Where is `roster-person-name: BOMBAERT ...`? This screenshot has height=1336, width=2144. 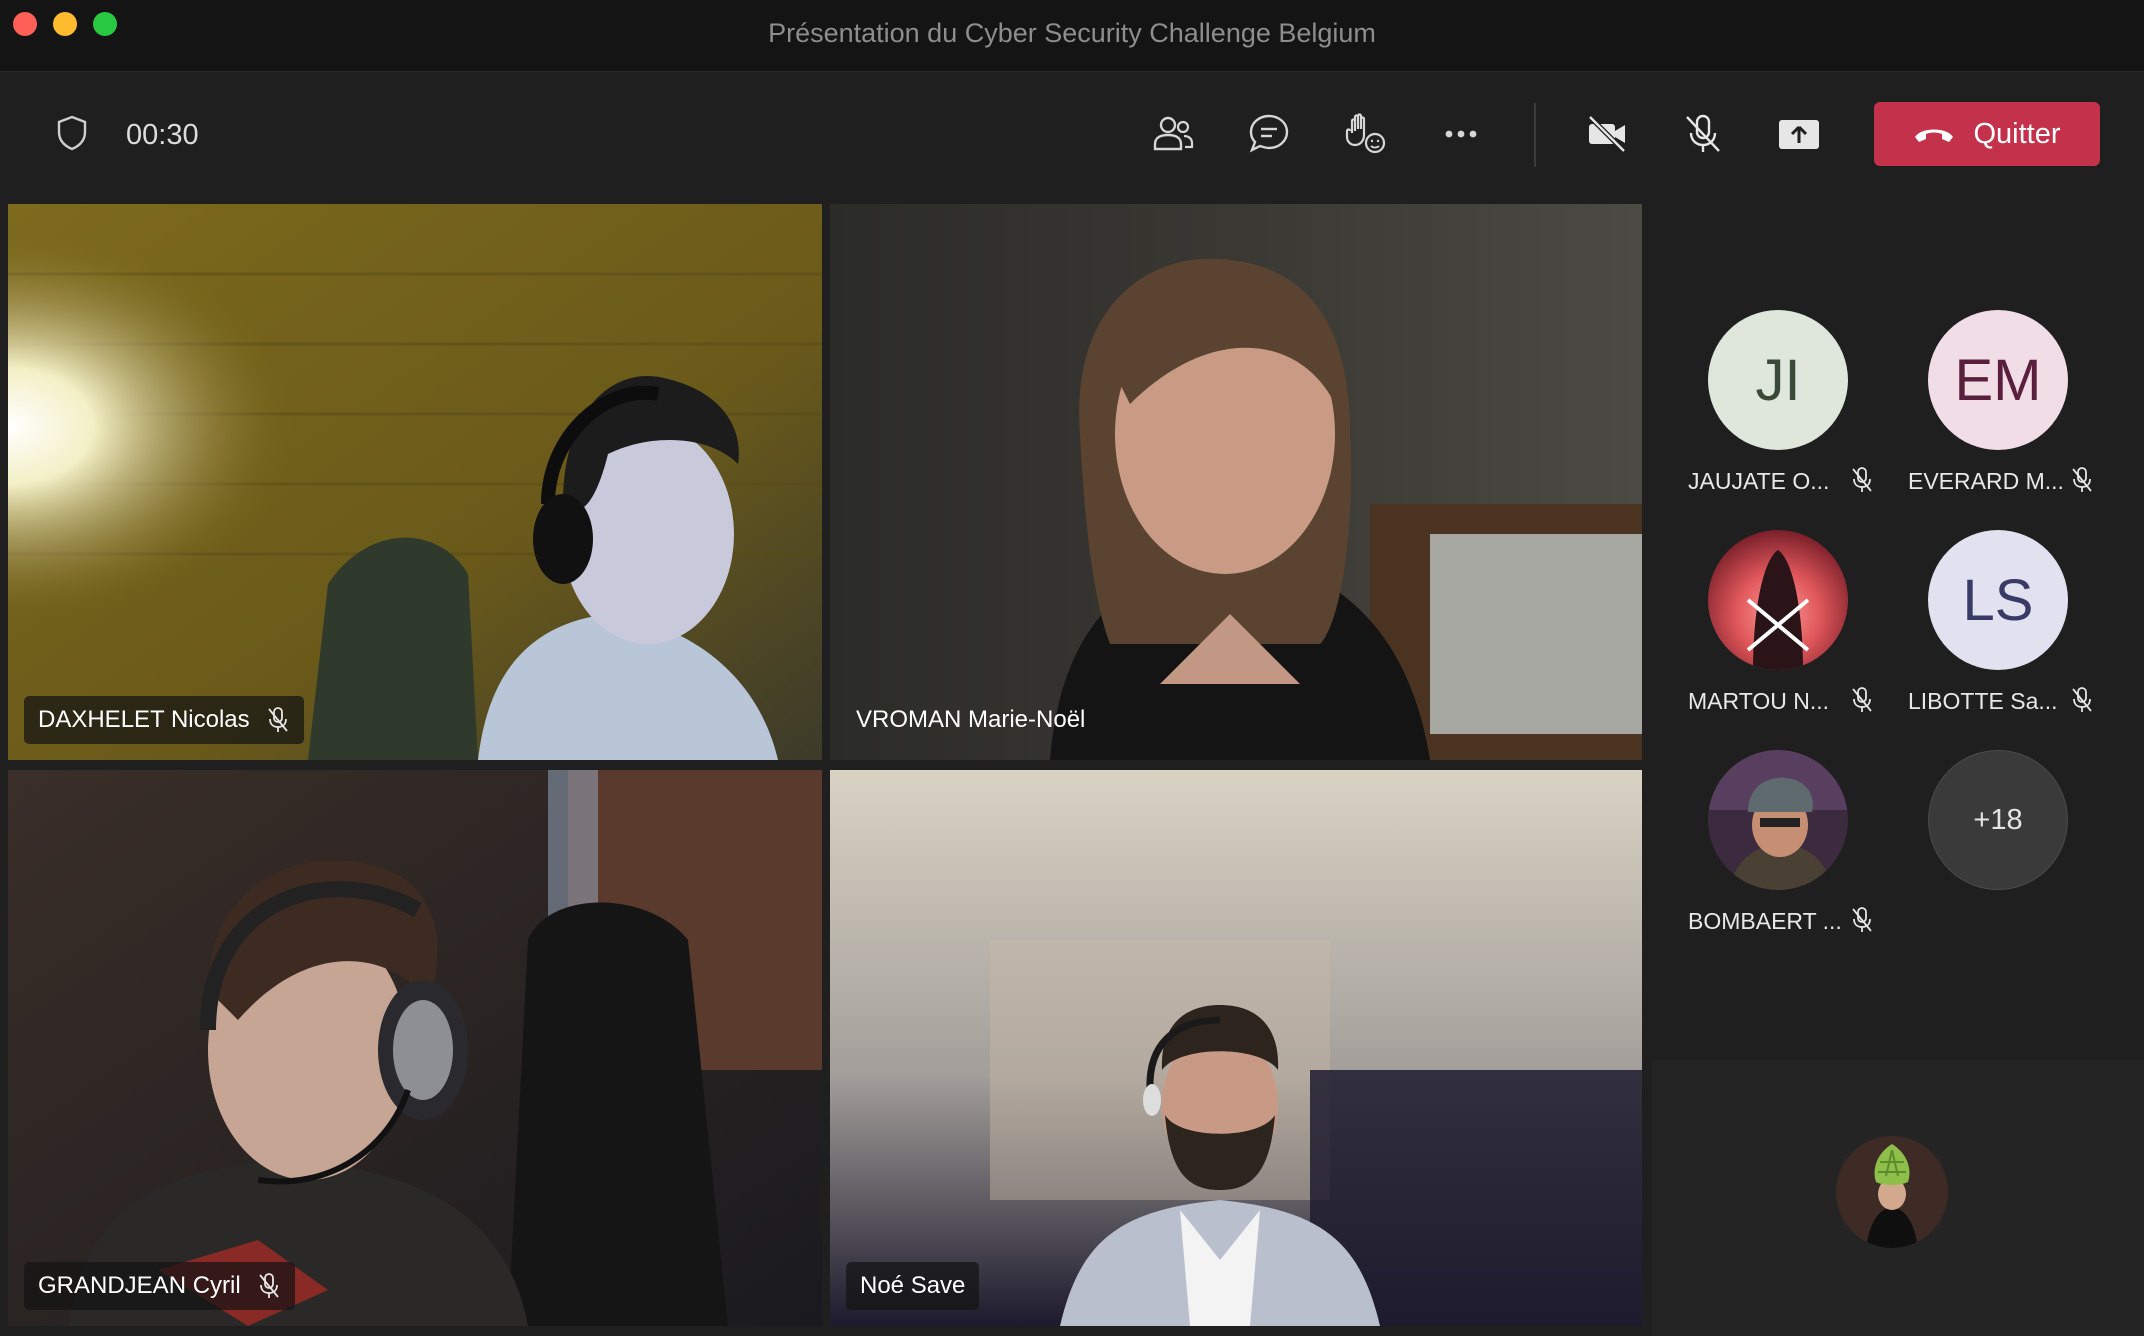 roster-person-name: BOMBAERT ... is located at coordinates (1765, 921).